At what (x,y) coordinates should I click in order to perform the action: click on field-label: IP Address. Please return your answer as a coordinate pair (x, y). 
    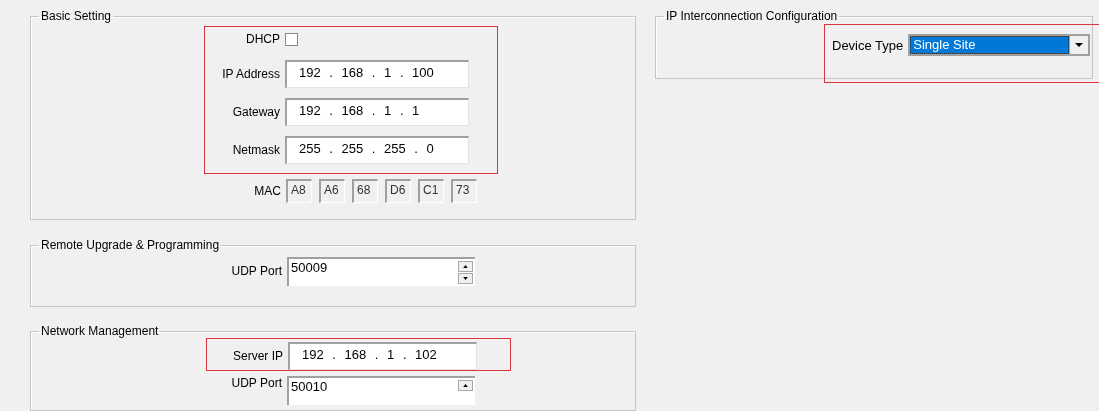
    Looking at the image, I should click on (250, 74).